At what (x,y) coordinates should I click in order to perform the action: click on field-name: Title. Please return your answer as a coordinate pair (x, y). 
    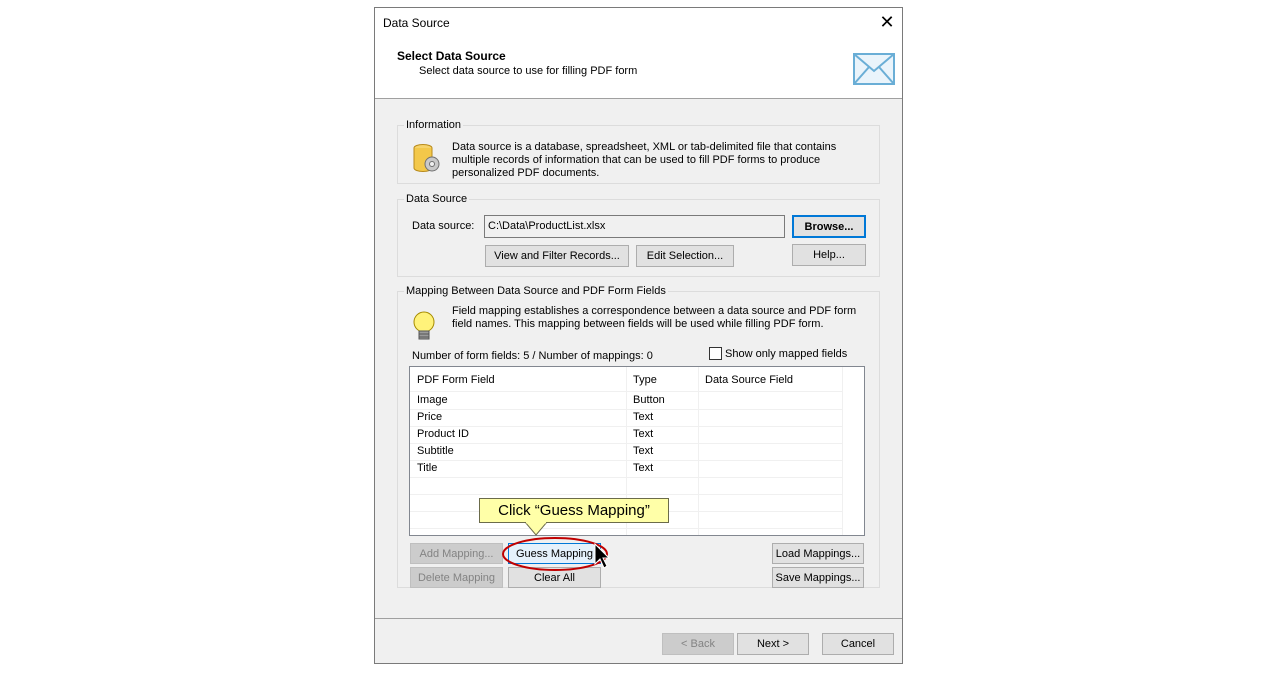
    Looking at the image, I should click on (427, 468).